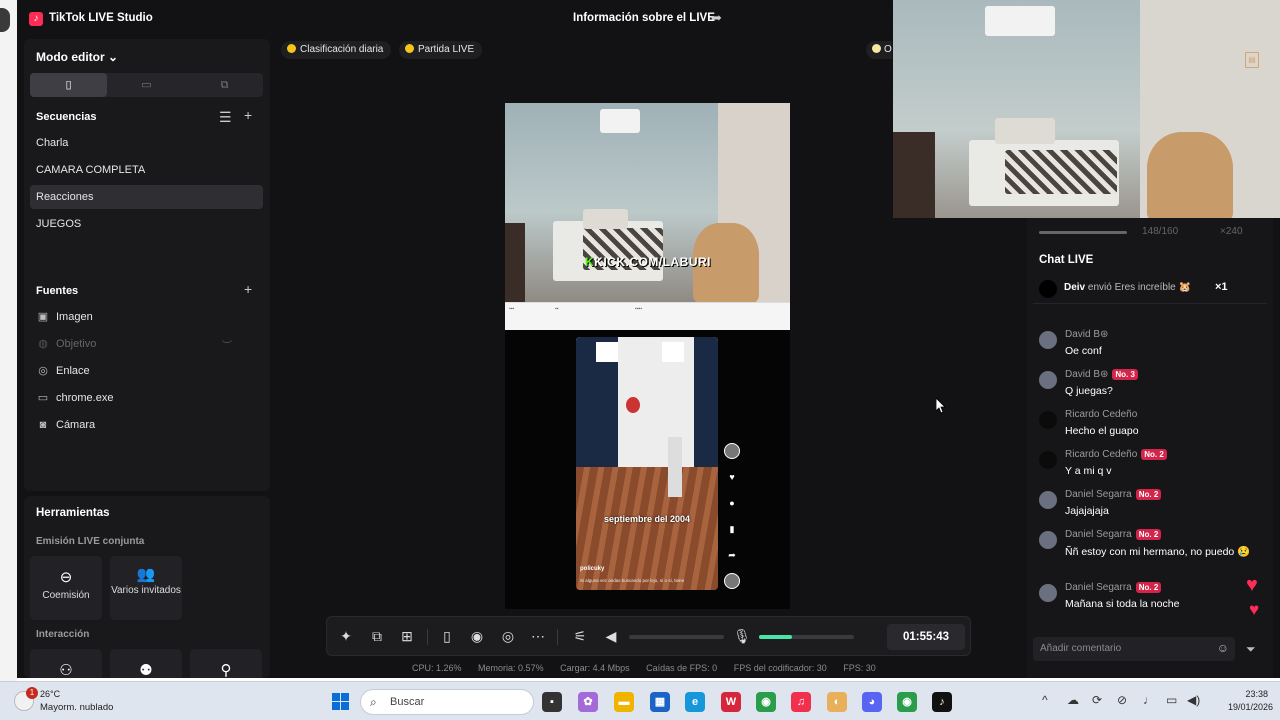 This screenshot has height=720, width=1280. Describe the element at coordinates (660, 702) in the screenshot. I see `store-icon: ▦` at that location.